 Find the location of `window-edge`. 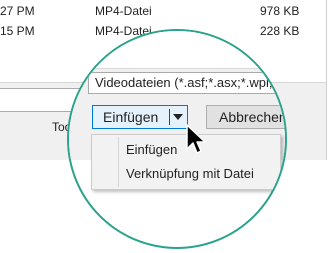

window-edge is located at coordinates (329, 80).